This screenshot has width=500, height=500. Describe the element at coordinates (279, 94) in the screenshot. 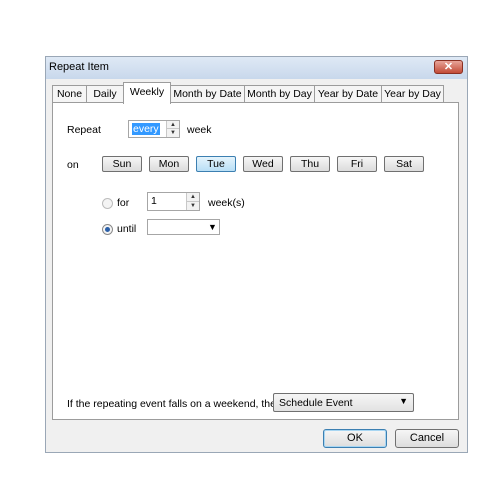

I see `tab-month-by-day: Month by Day` at that location.